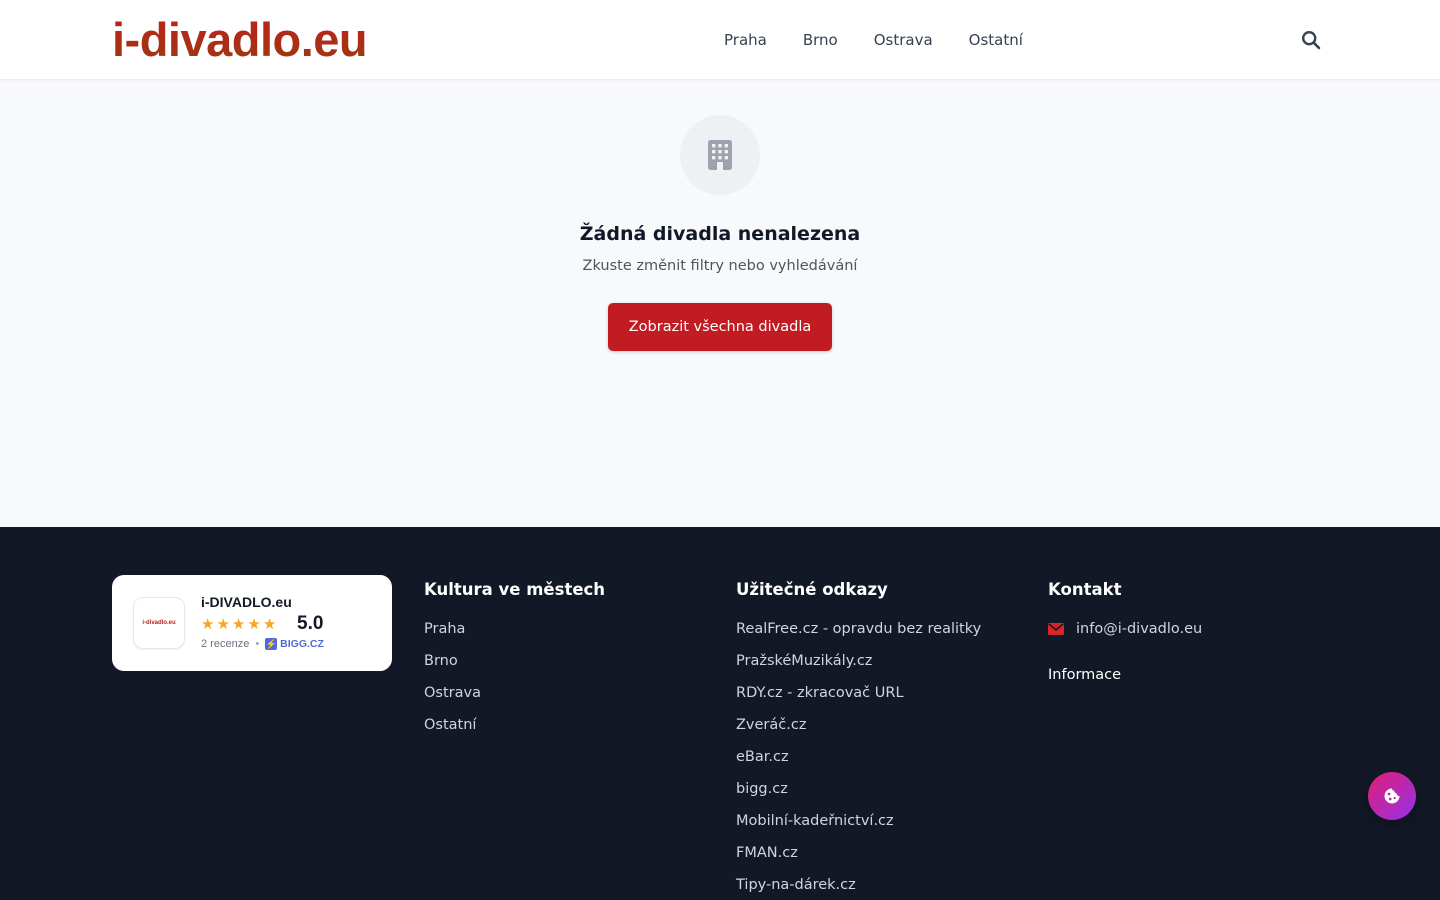 The width and height of the screenshot is (1440, 900). Describe the element at coordinates (996, 40) in the screenshot. I see `nav-item-ostatni: Ostatní` at that location.